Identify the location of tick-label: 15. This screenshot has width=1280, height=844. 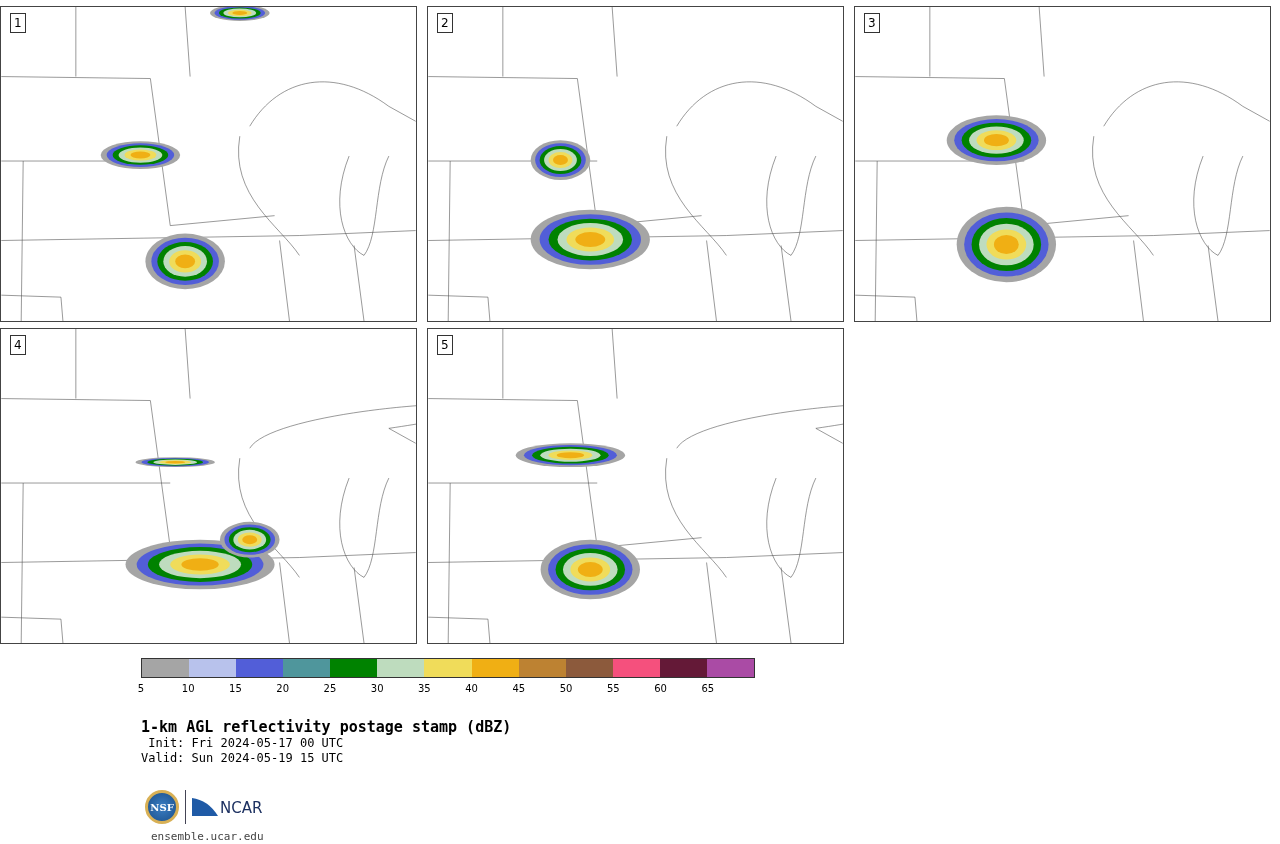
(235, 688).